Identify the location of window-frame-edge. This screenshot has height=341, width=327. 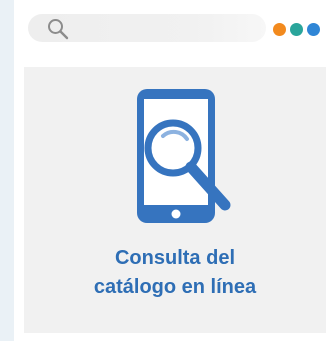
(7, 170).